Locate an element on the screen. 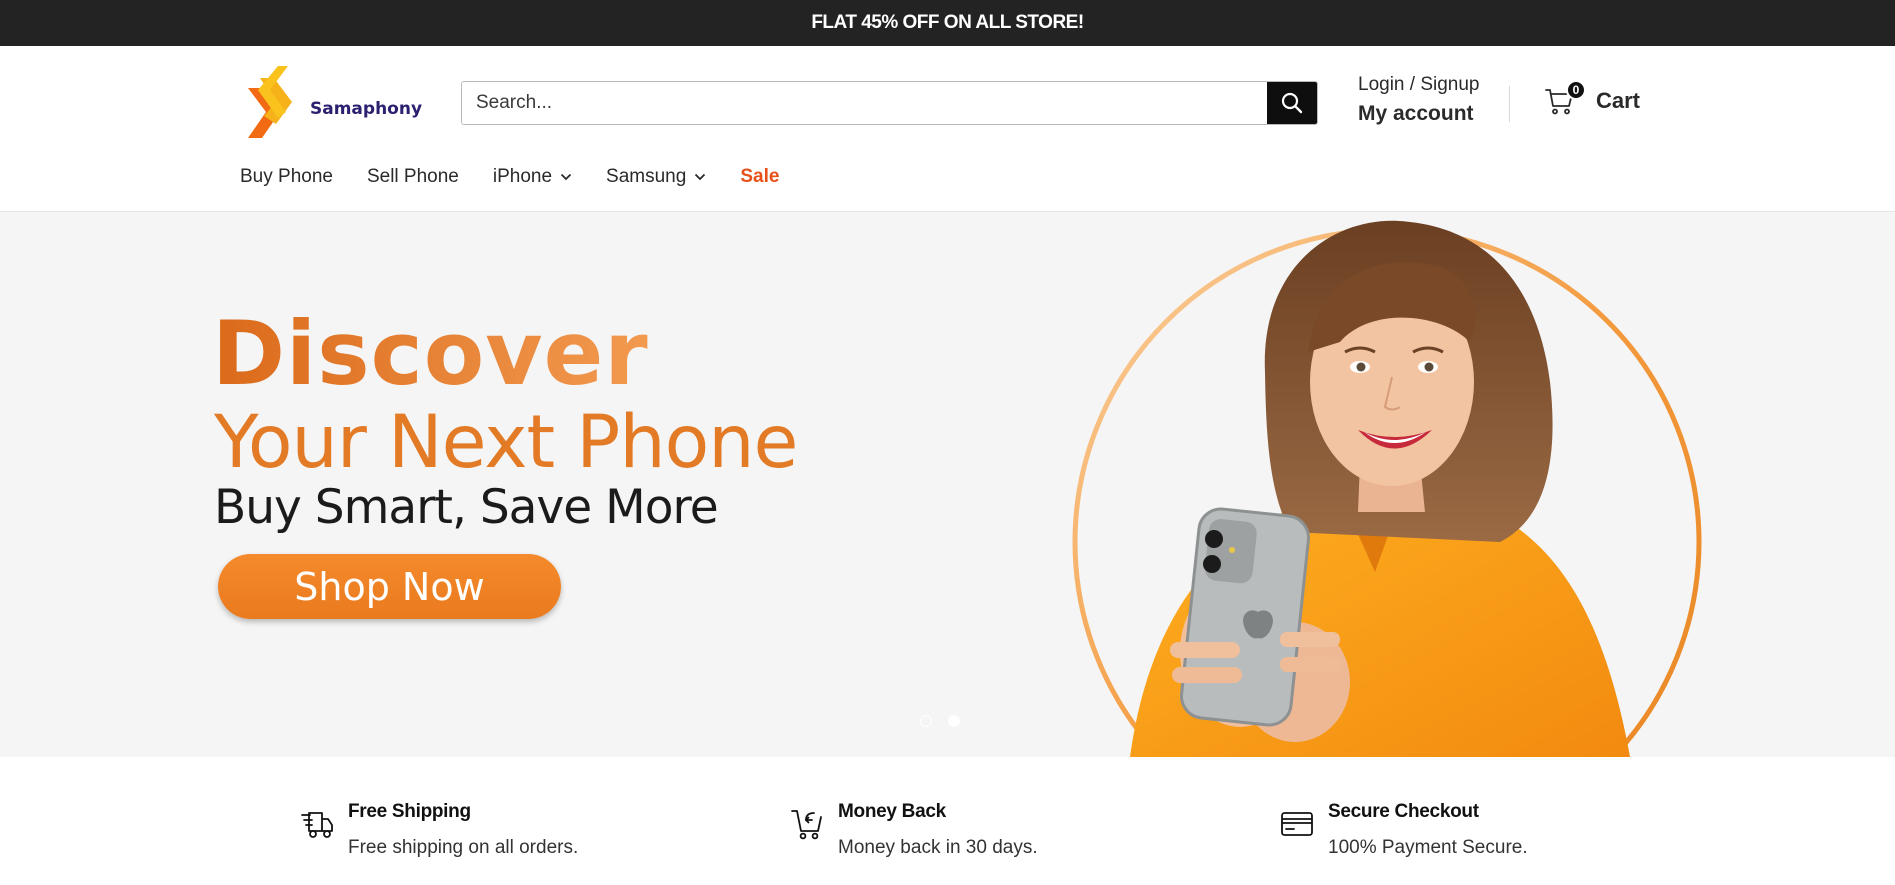  nav-item-samsung: Samsung is located at coordinates (656, 177).